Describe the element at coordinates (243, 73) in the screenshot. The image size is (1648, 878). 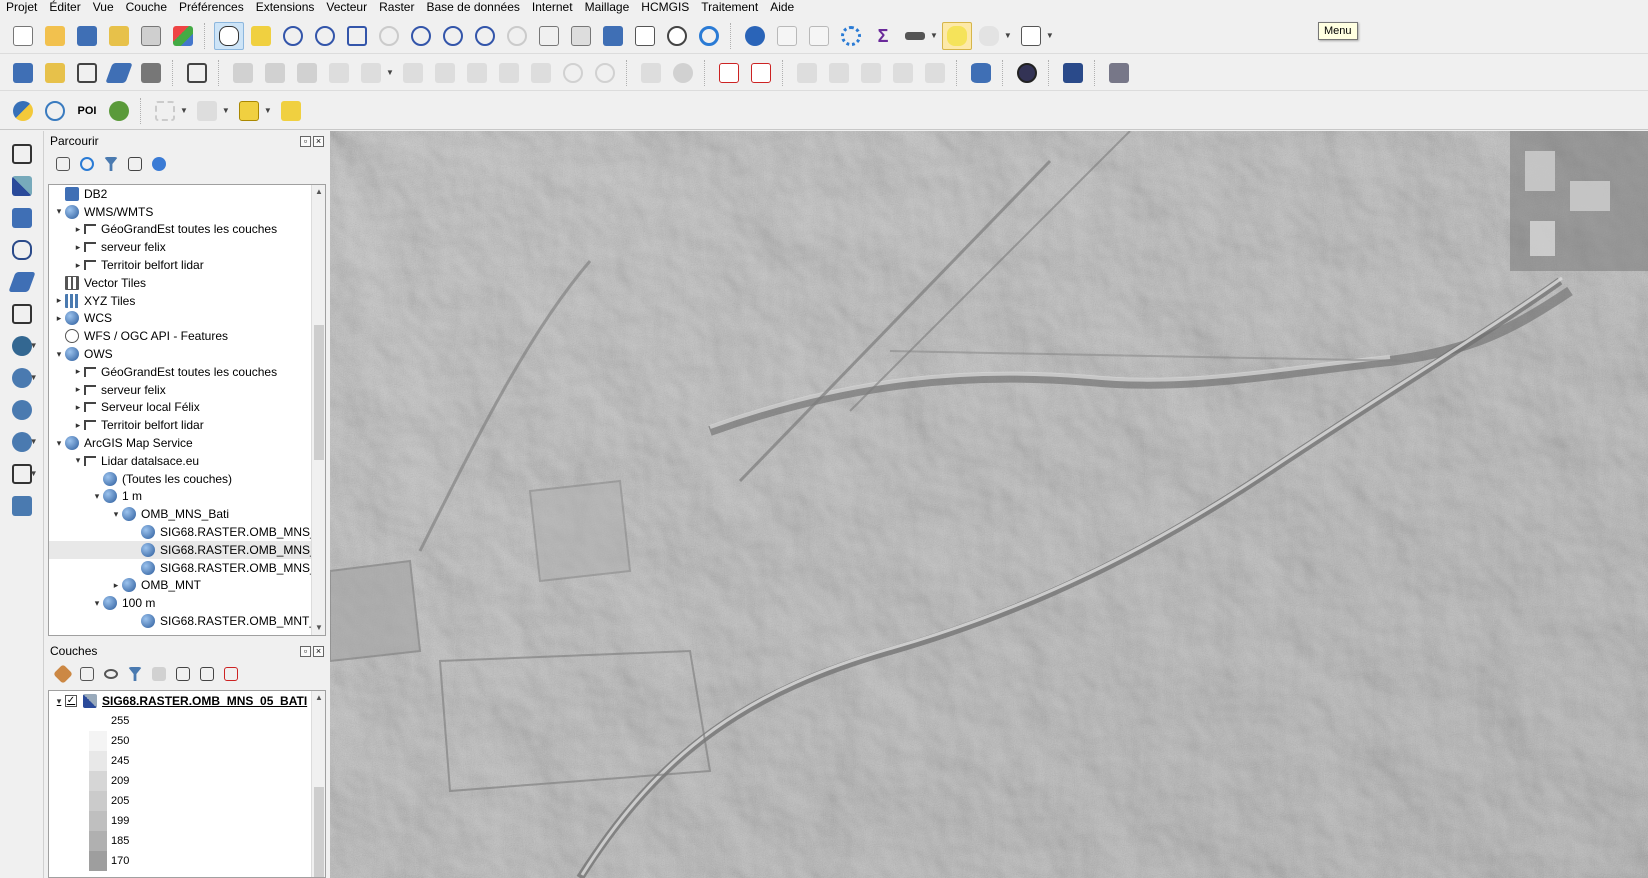
I see `toggle-editing-button` at that location.